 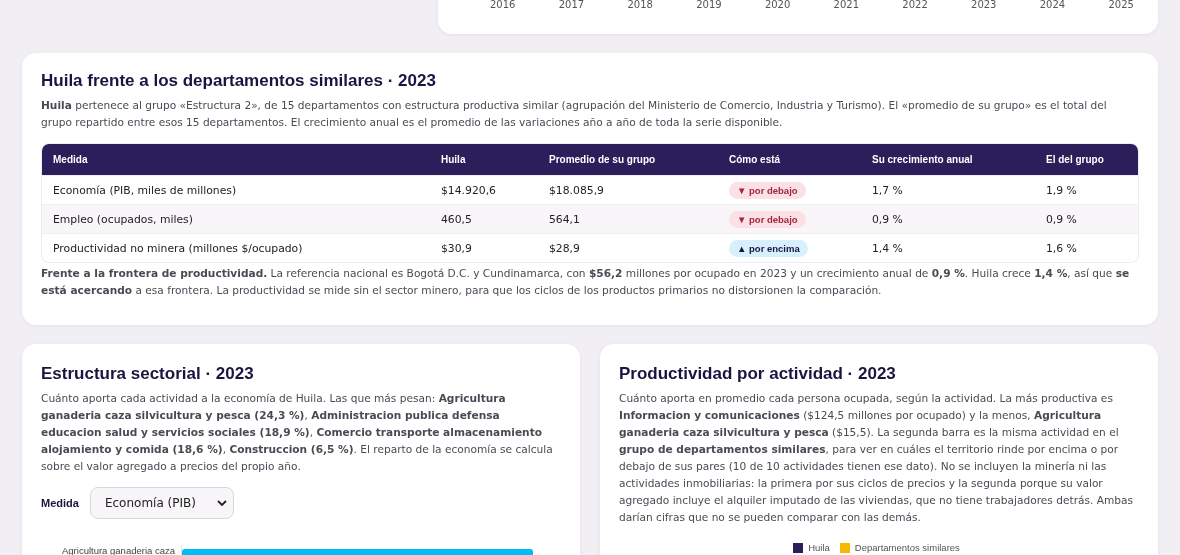 What do you see at coordinates (161, 503) in the screenshot?
I see `measure-select: Economía (PIB)` at bounding box center [161, 503].